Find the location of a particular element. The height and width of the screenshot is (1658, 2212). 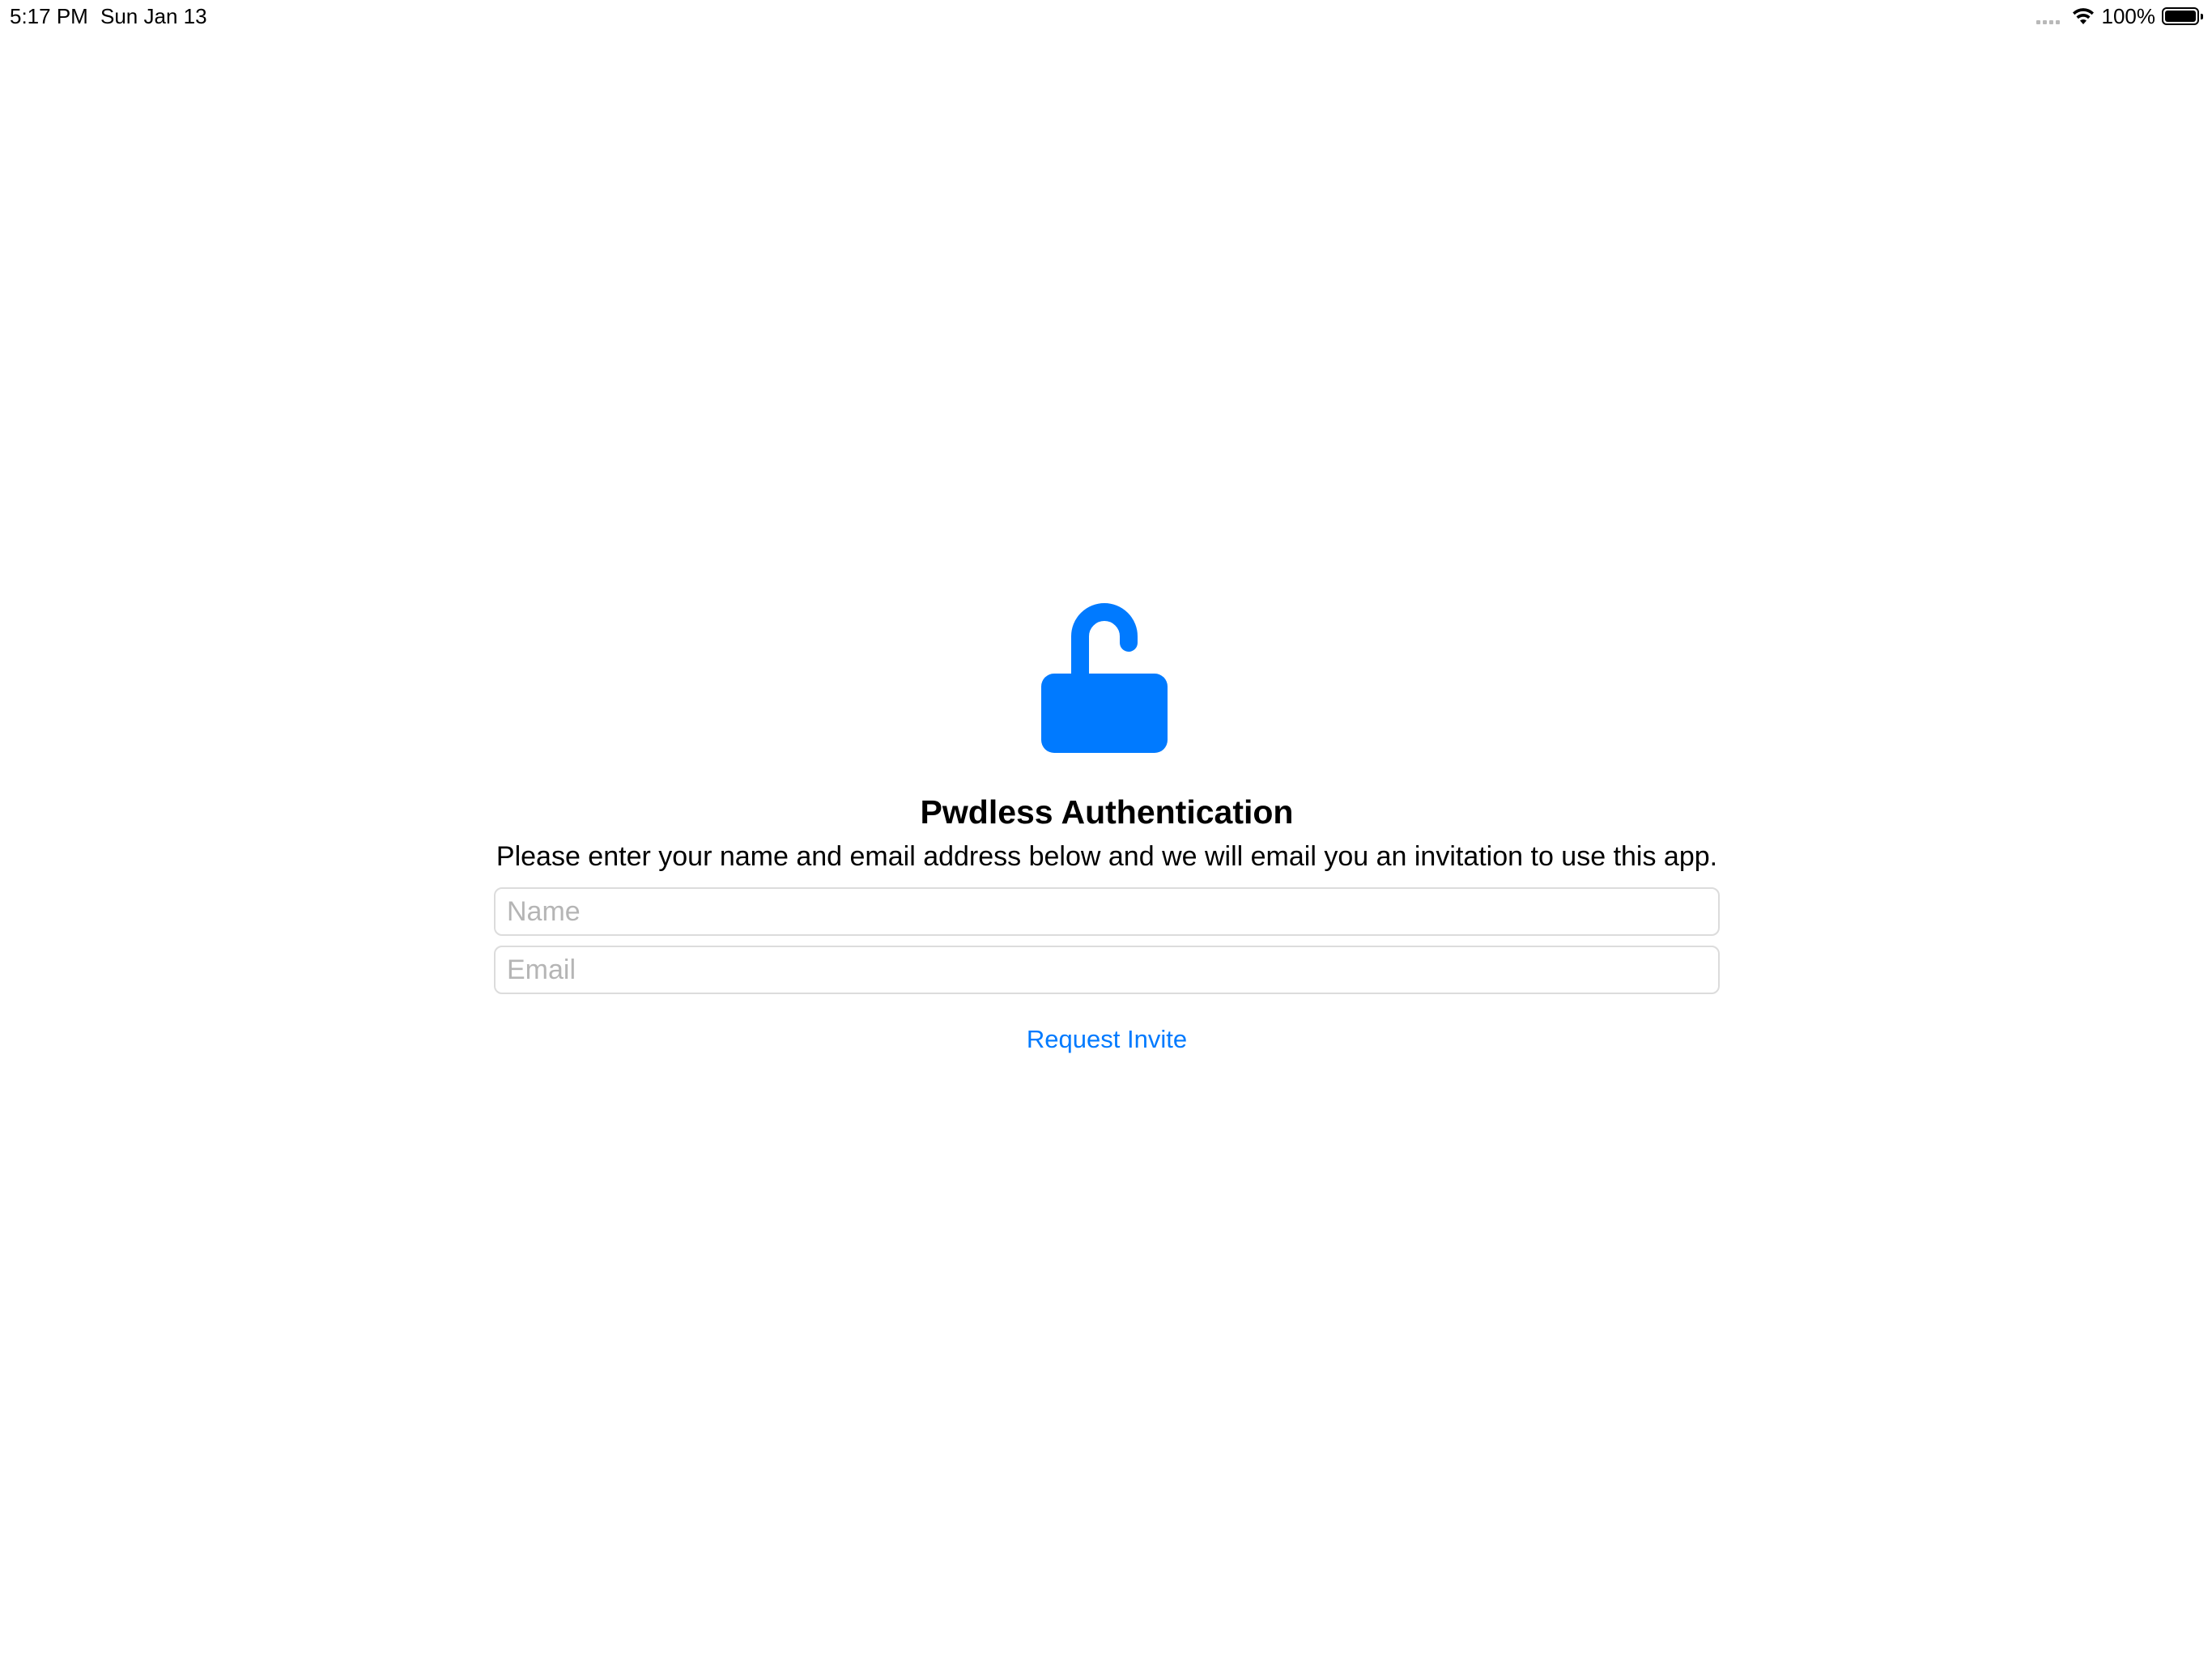

wifi-icon is located at coordinates (2083, 16).